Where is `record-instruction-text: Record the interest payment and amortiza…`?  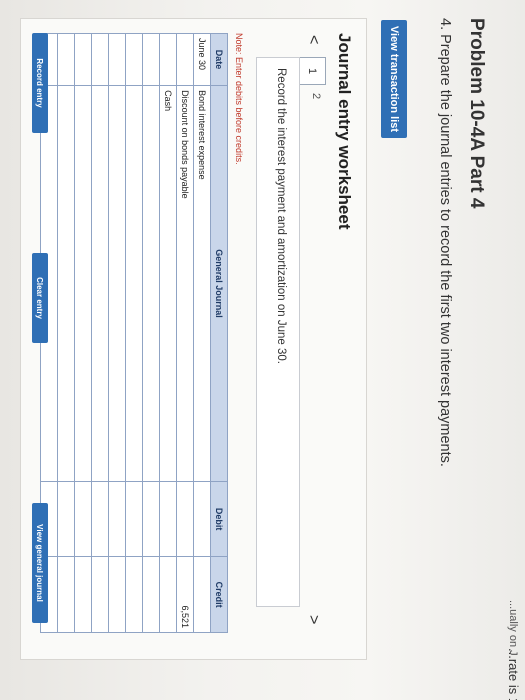 record-instruction-text: Record the interest payment and amortiza… is located at coordinates (281, 216).